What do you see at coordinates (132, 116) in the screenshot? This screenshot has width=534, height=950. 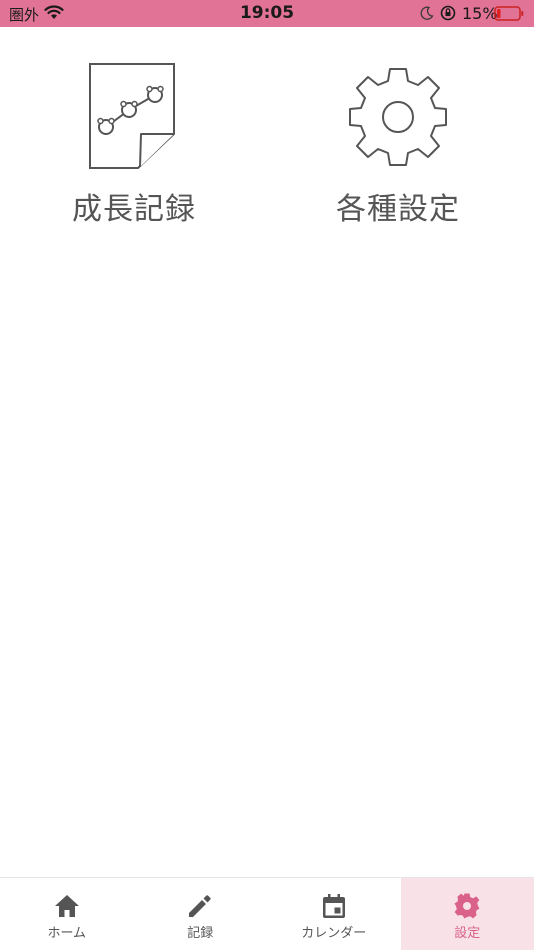 I see `growth-chart-icon` at bounding box center [132, 116].